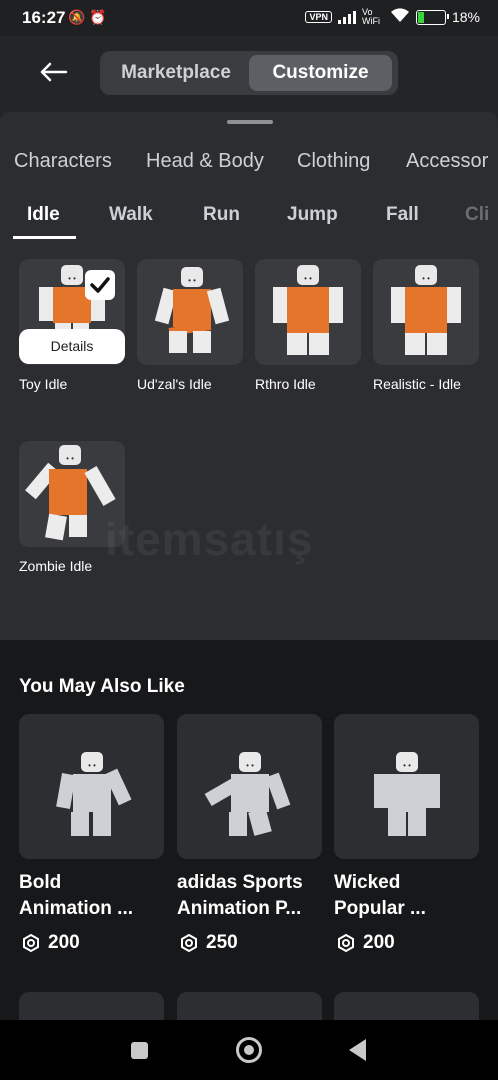 The width and height of the screenshot is (498, 1080). Describe the element at coordinates (139, 1050) in the screenshot. I see `square-recent-icon` at that location.